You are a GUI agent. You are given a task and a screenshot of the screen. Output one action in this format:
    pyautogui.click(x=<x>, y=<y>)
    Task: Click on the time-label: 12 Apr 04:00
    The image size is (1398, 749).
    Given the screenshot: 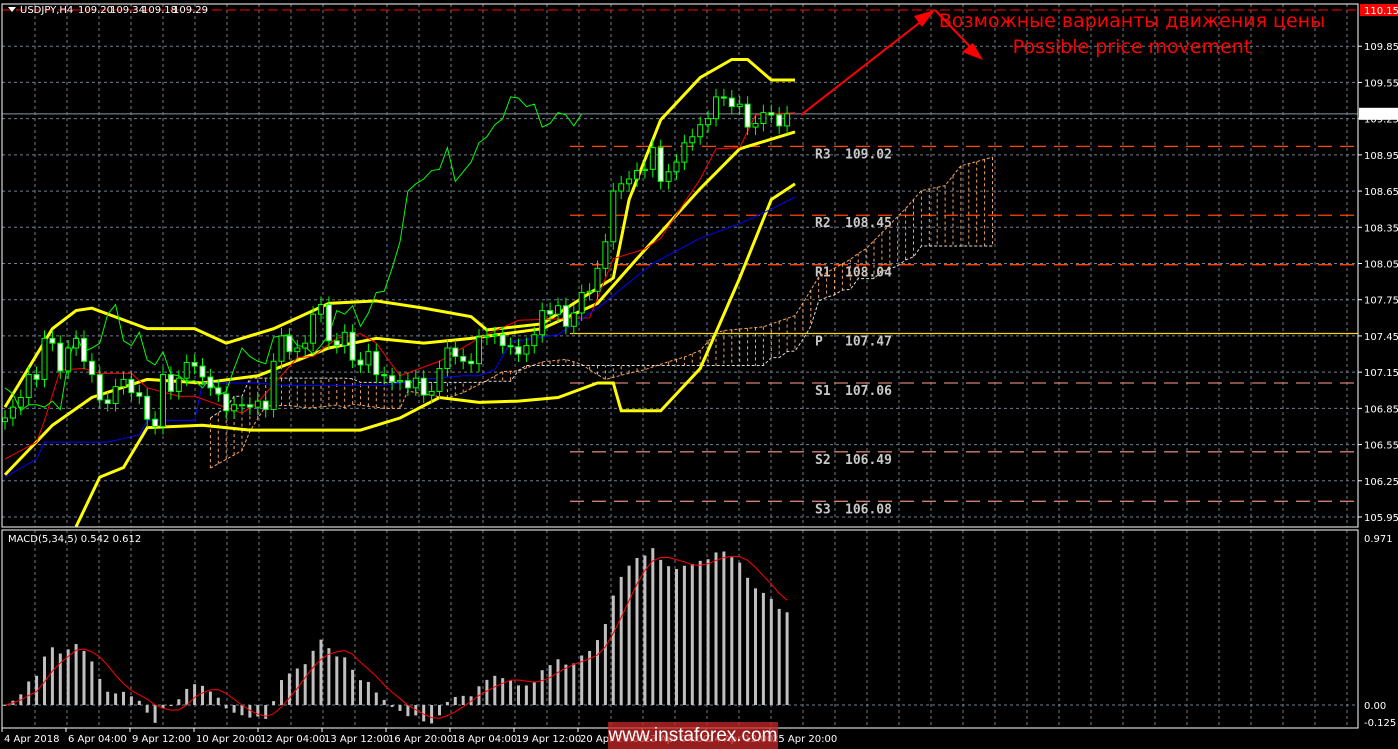 What is the action you would take?
    pyautogui.click(x=292, y=739)
    